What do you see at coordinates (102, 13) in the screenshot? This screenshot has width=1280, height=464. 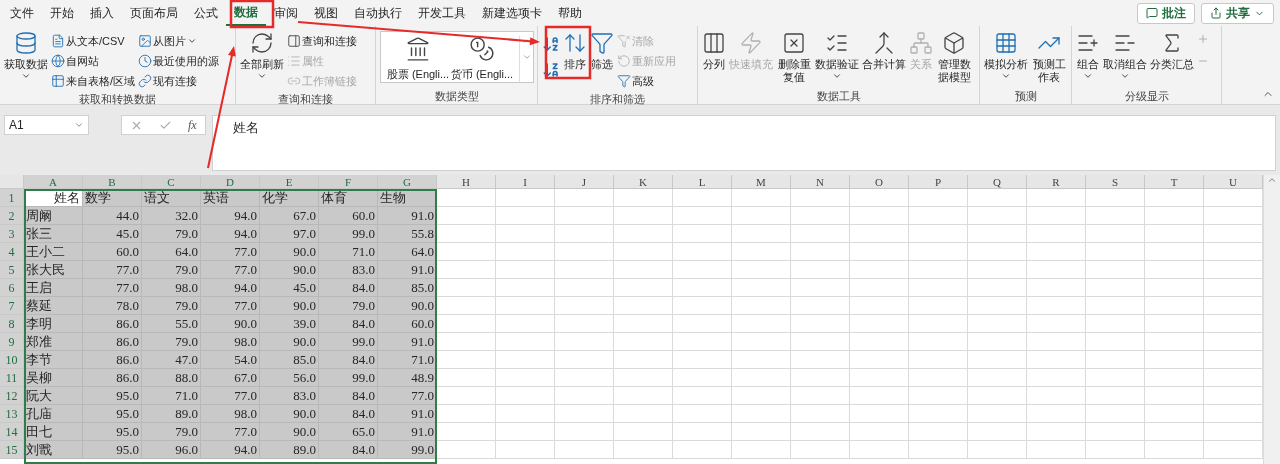 I see `menu-tab: 插入` at bounding box center [102, 13].